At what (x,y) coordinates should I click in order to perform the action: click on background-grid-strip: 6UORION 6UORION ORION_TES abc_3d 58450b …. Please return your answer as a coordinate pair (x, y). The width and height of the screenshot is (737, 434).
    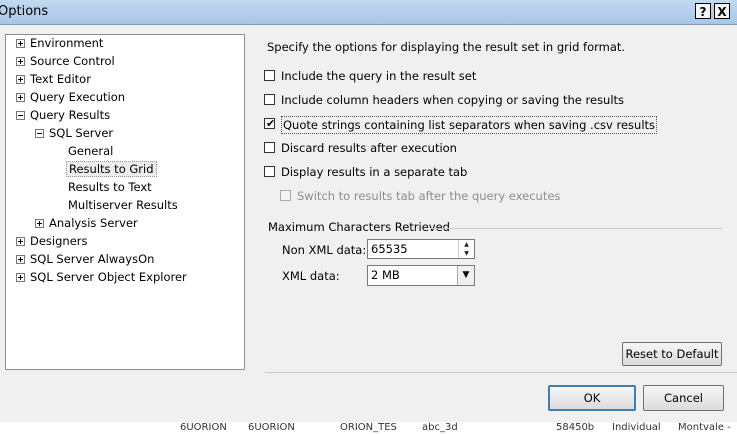
    Looking at the image, I should click on (368, 428).